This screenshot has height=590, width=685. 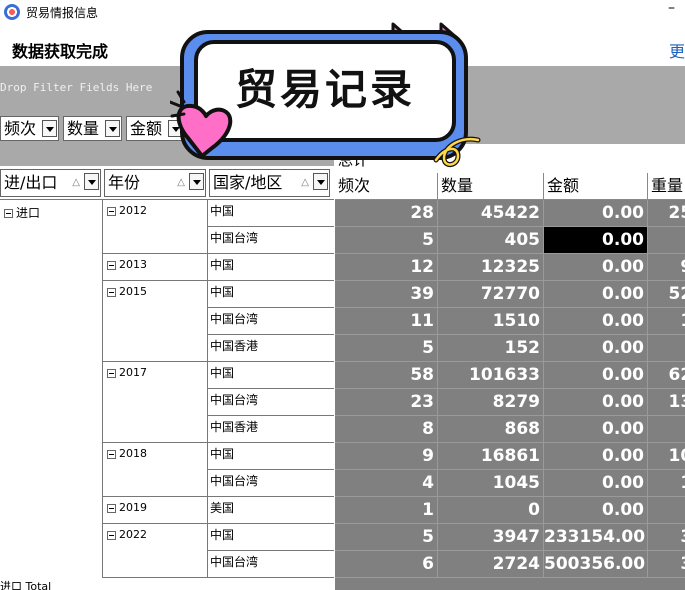 What do you see at coordinates (666, 483) in the screenshot?
I see `cell-weight: 11` at bounding box center [666, 483].